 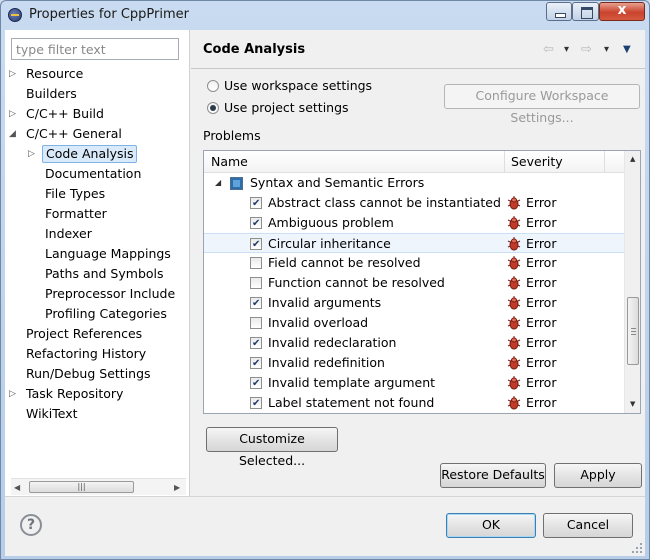 I want to click on forward-menu-icon: ▾, so click(x=606, y=49).